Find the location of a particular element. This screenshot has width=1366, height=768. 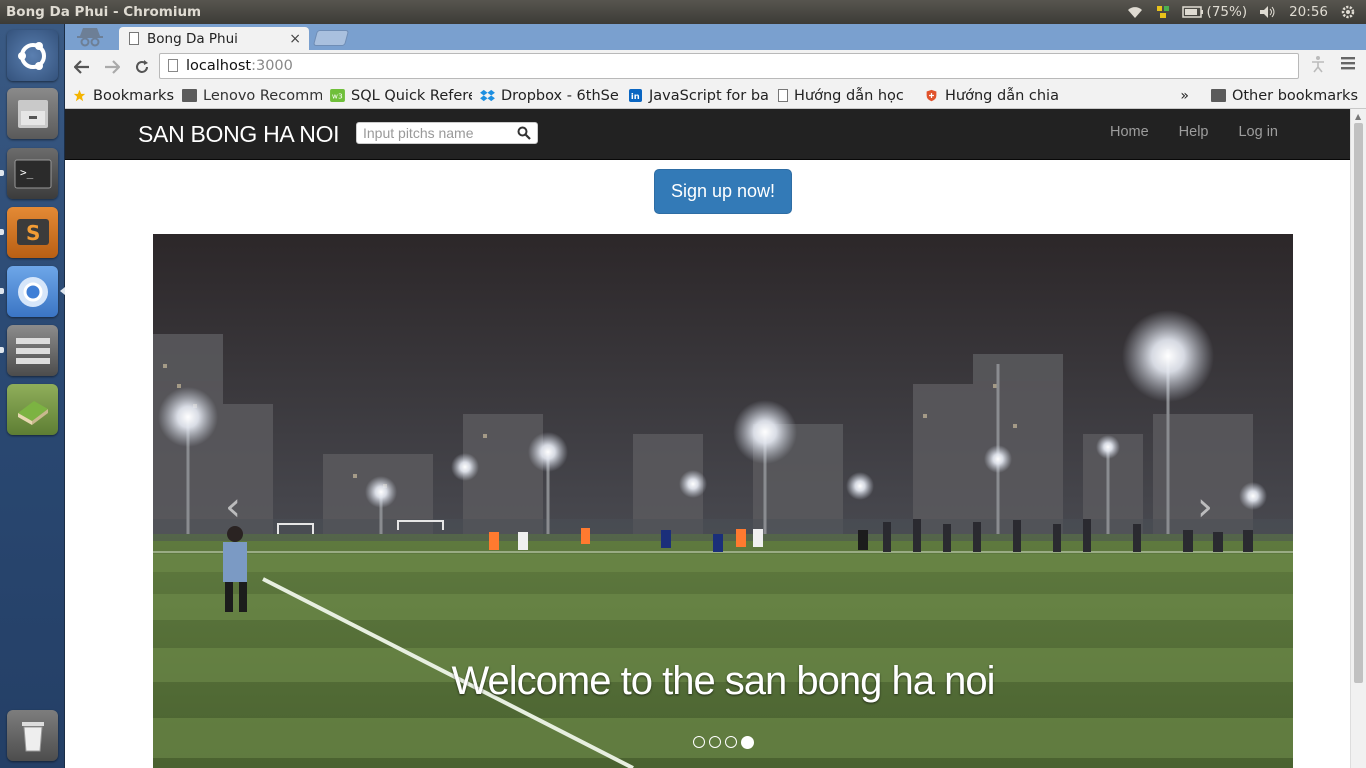

battery-icon is located at coordinates (1192, 12).